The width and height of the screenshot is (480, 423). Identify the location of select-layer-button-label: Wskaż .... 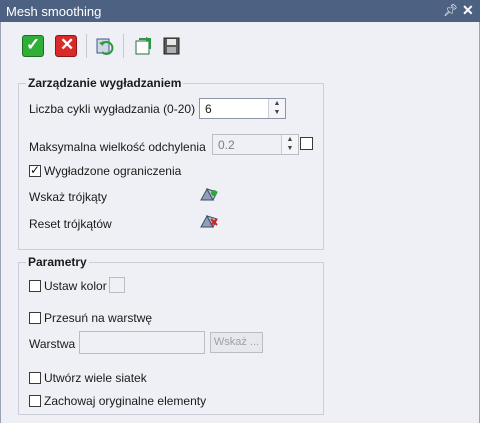
(236, 342).